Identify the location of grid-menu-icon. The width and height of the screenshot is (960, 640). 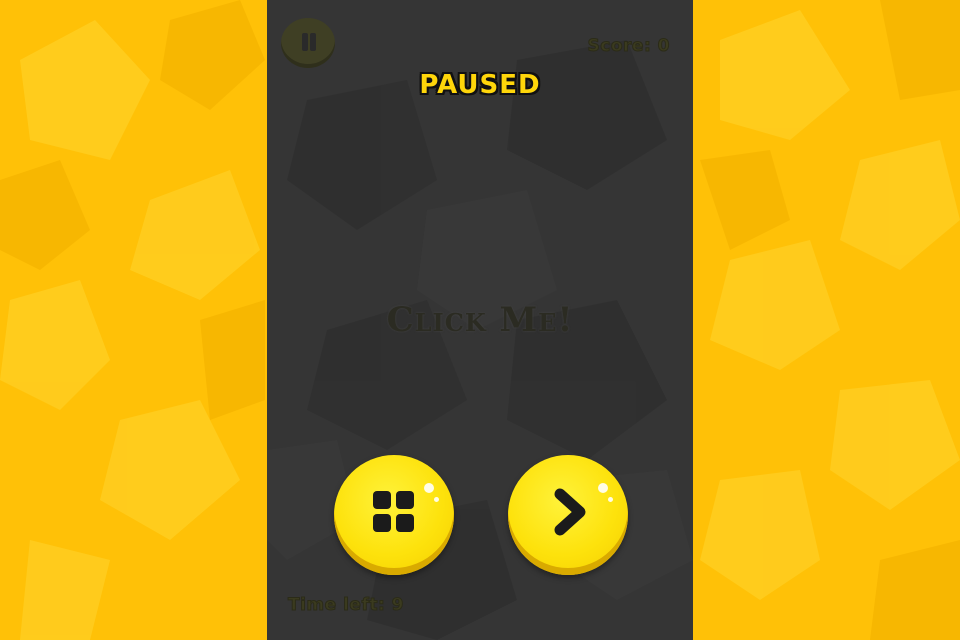
(394, 512).